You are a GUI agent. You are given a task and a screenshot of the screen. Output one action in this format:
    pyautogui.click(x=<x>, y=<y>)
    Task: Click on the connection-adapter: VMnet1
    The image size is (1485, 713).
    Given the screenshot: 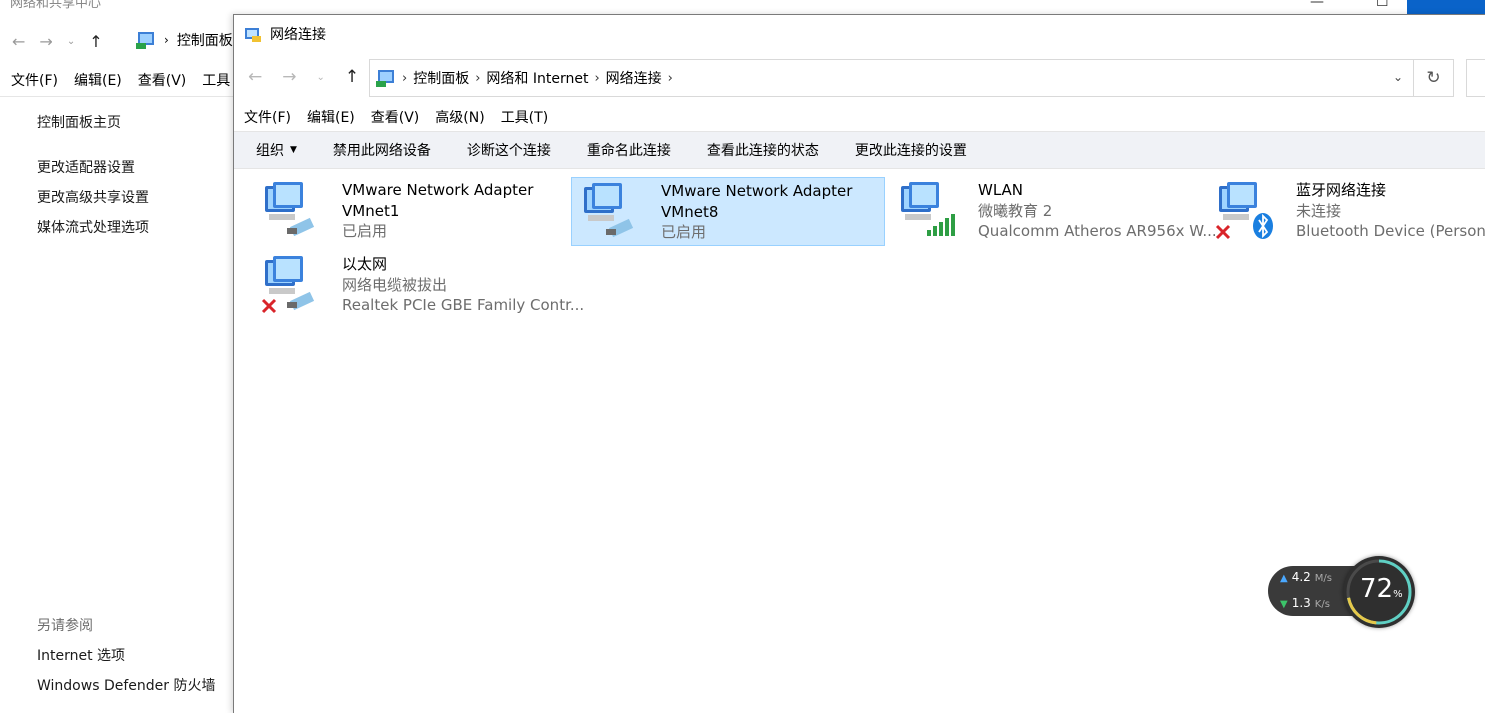 What is the action you would take?
    pyautogui.click(x=371, y=210)
    